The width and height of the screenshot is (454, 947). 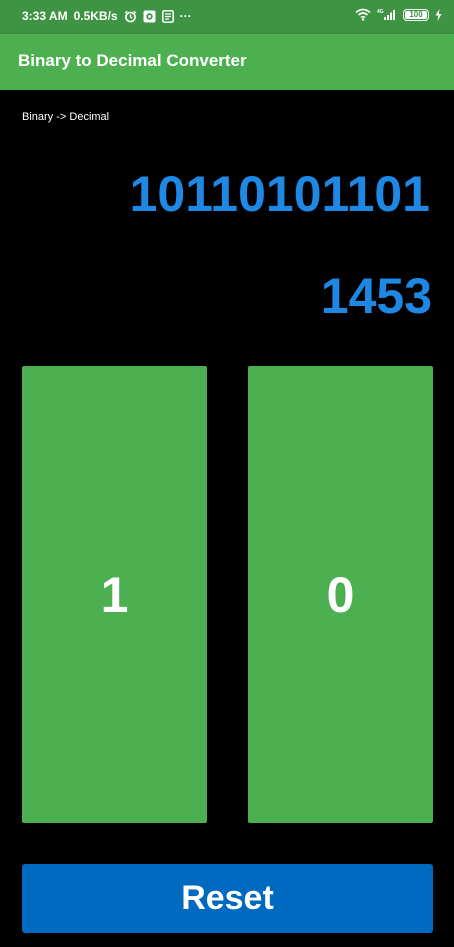 I want to click on status-right: 4G 100, so click(x=398, y=14).